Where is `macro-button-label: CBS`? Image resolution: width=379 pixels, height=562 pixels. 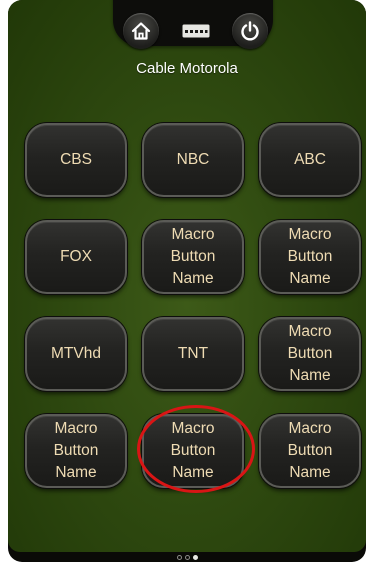
macro-button-label: CBS is located at coordinates (76, 159).